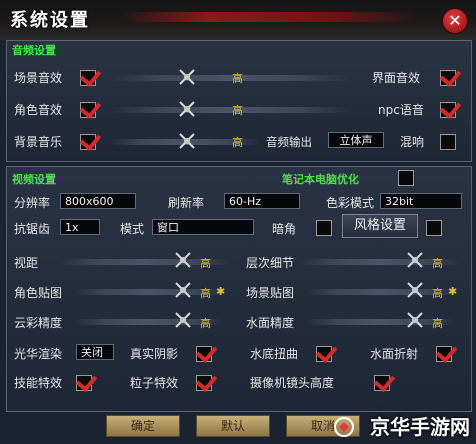 This screenshot has width=476, height=444. I want to click on reverb-checkbox, so click(448, 142).